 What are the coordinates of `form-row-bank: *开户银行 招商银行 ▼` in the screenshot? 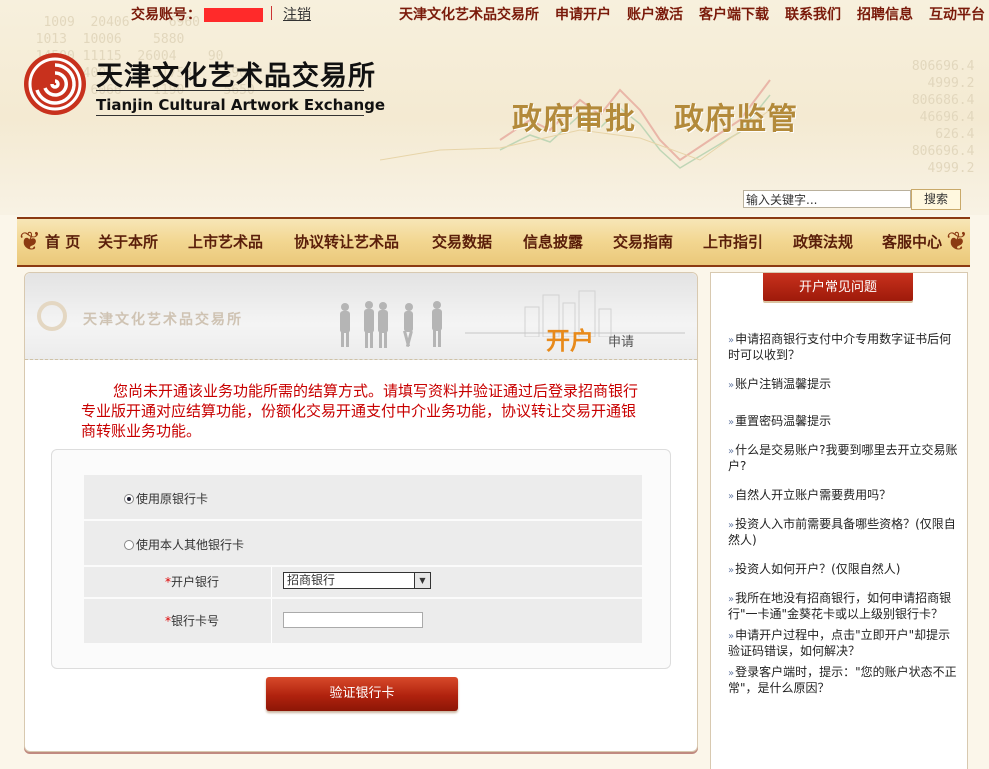 It's located at (363, 582).